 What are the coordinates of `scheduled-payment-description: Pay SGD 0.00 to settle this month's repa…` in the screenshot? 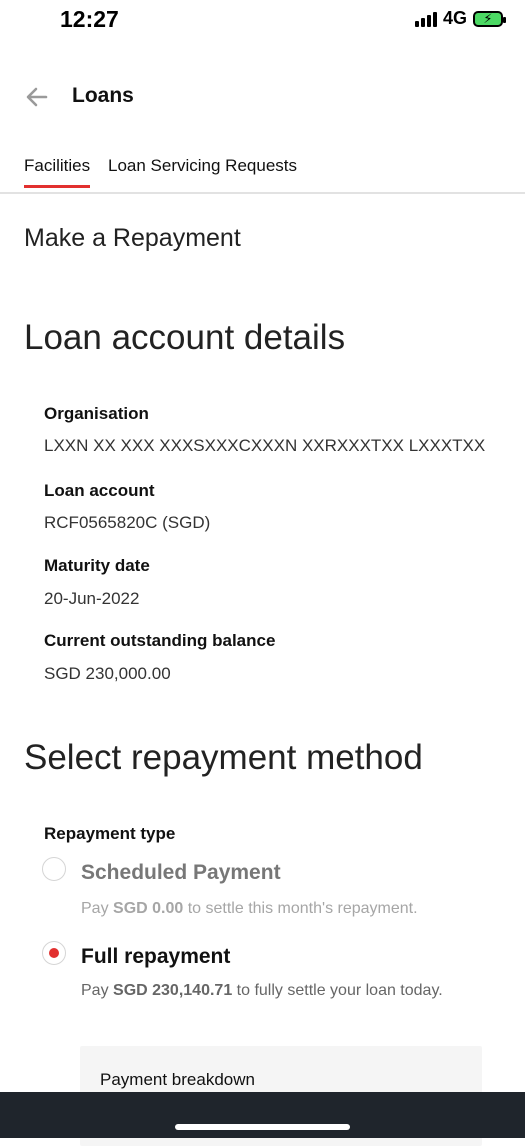 It's located at (249, 908).